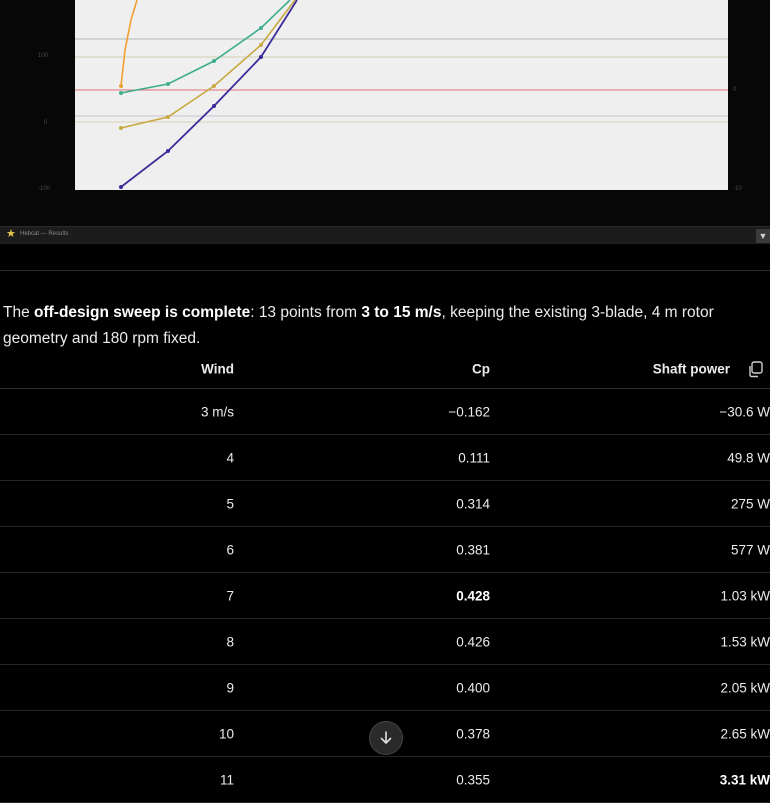 The height and width of the screenshot is (803, 770). What do you see at coordinates (763, 236) in the screenshot?
I see `scroll-down-arrow-icon: ▼` at bounding box center [763, 236].